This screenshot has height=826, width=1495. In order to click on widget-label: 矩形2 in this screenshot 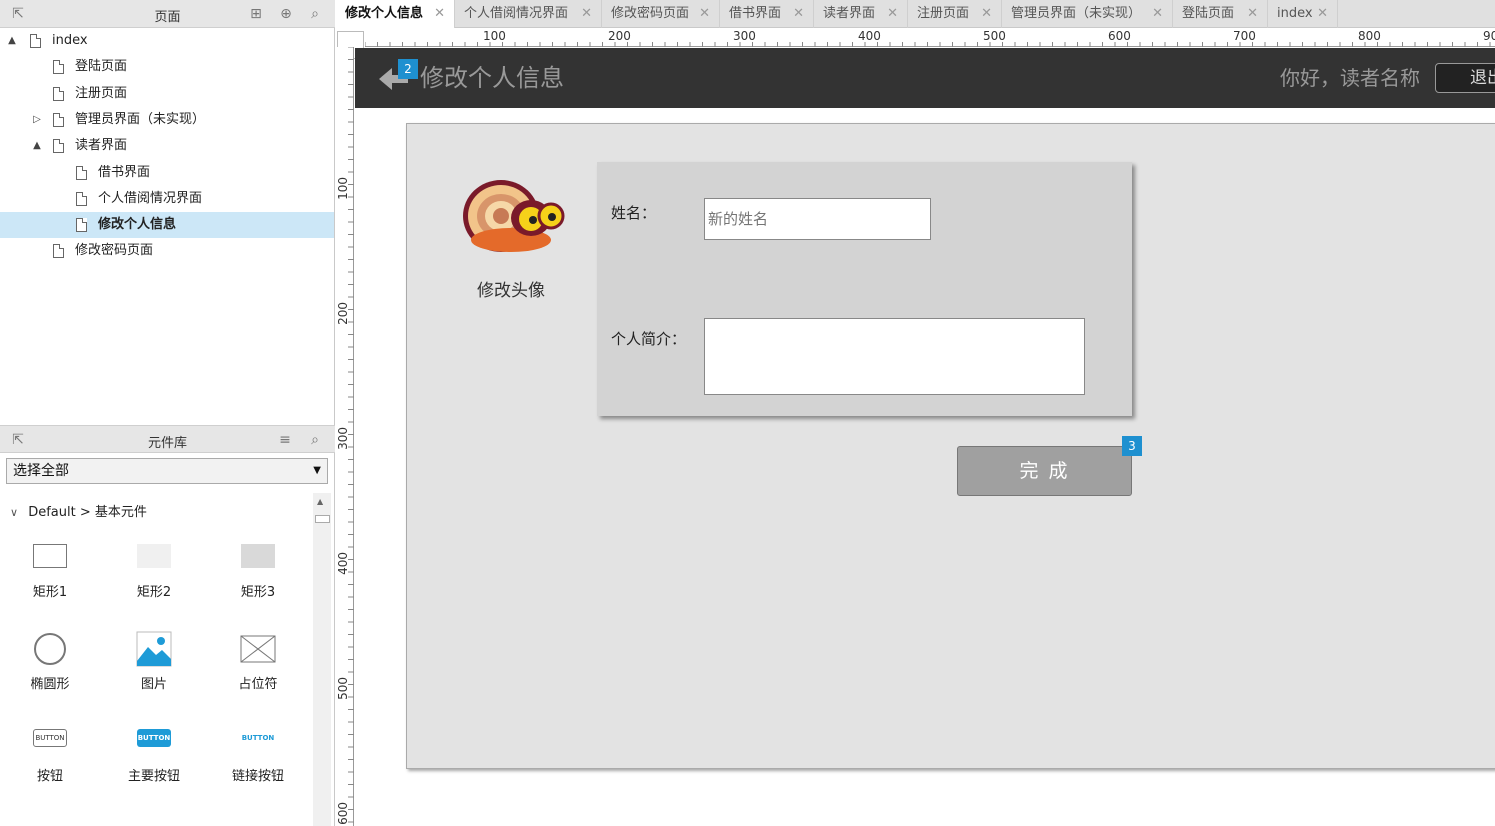, I will do `click(154, 592)`.